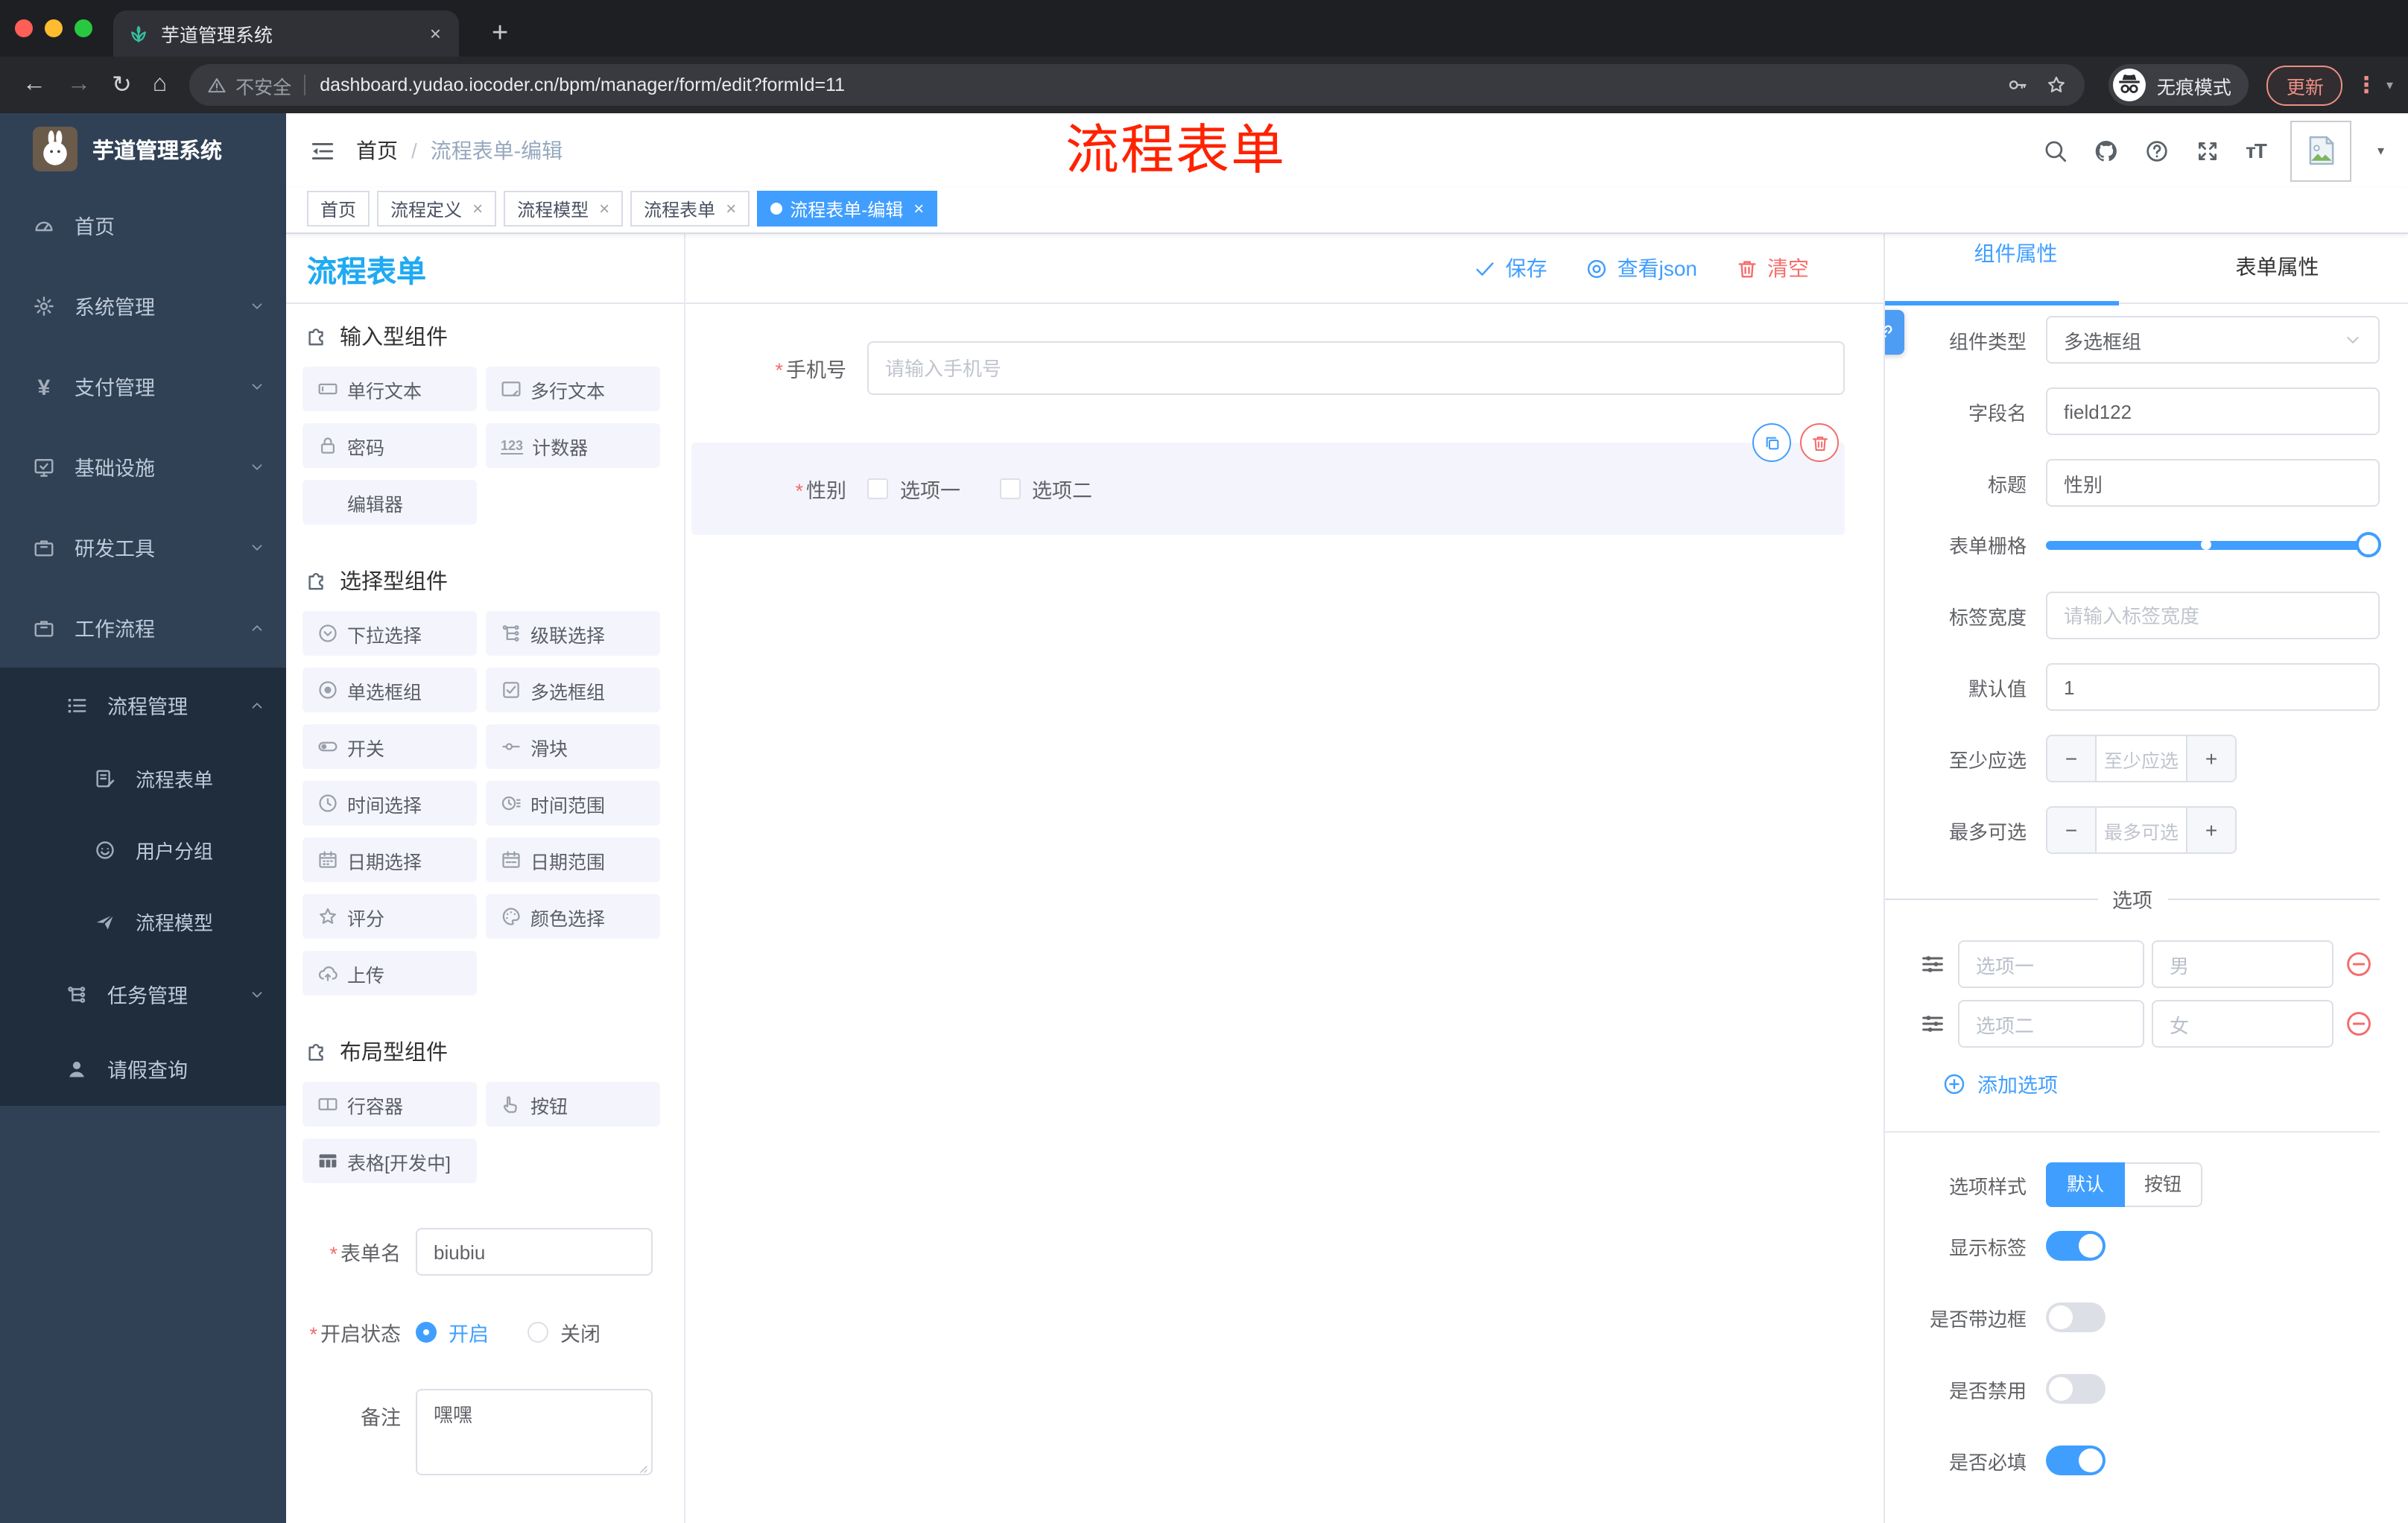 This screenshot has height=1523, width=2408. Describe the element at coordinates (1894, 332) in the screenshot. I see `link-badge` at that location.